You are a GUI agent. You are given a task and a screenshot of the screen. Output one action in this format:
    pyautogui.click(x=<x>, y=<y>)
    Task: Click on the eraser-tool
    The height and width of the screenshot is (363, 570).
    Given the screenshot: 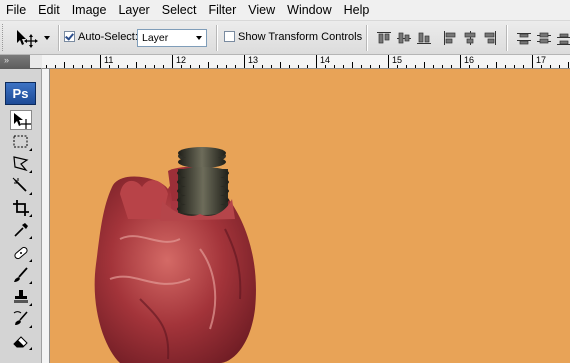 What is the action you would take?
    pyautogui.click(x=21, y=341)
    